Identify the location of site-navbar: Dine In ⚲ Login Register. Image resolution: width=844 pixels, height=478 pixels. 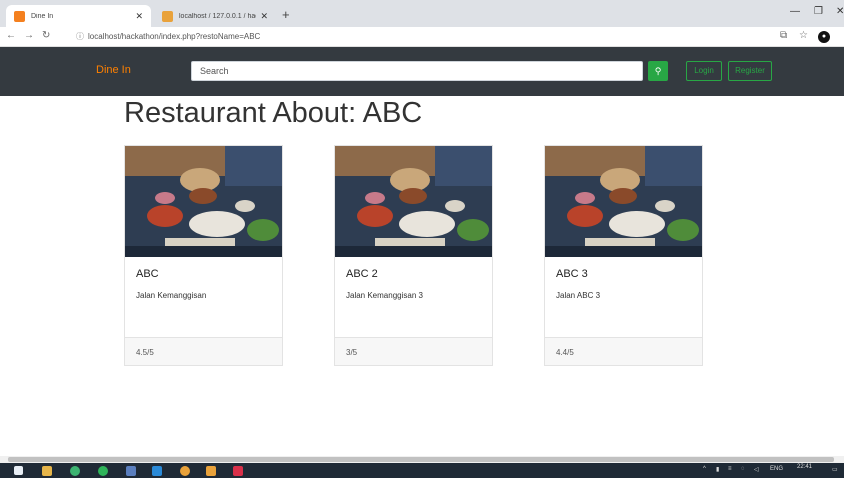
(422, 71).